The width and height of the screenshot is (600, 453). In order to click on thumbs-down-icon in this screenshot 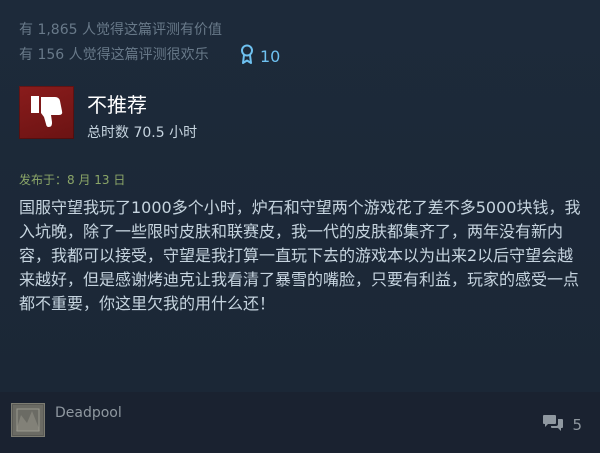, I will do `click(47, 113)`.